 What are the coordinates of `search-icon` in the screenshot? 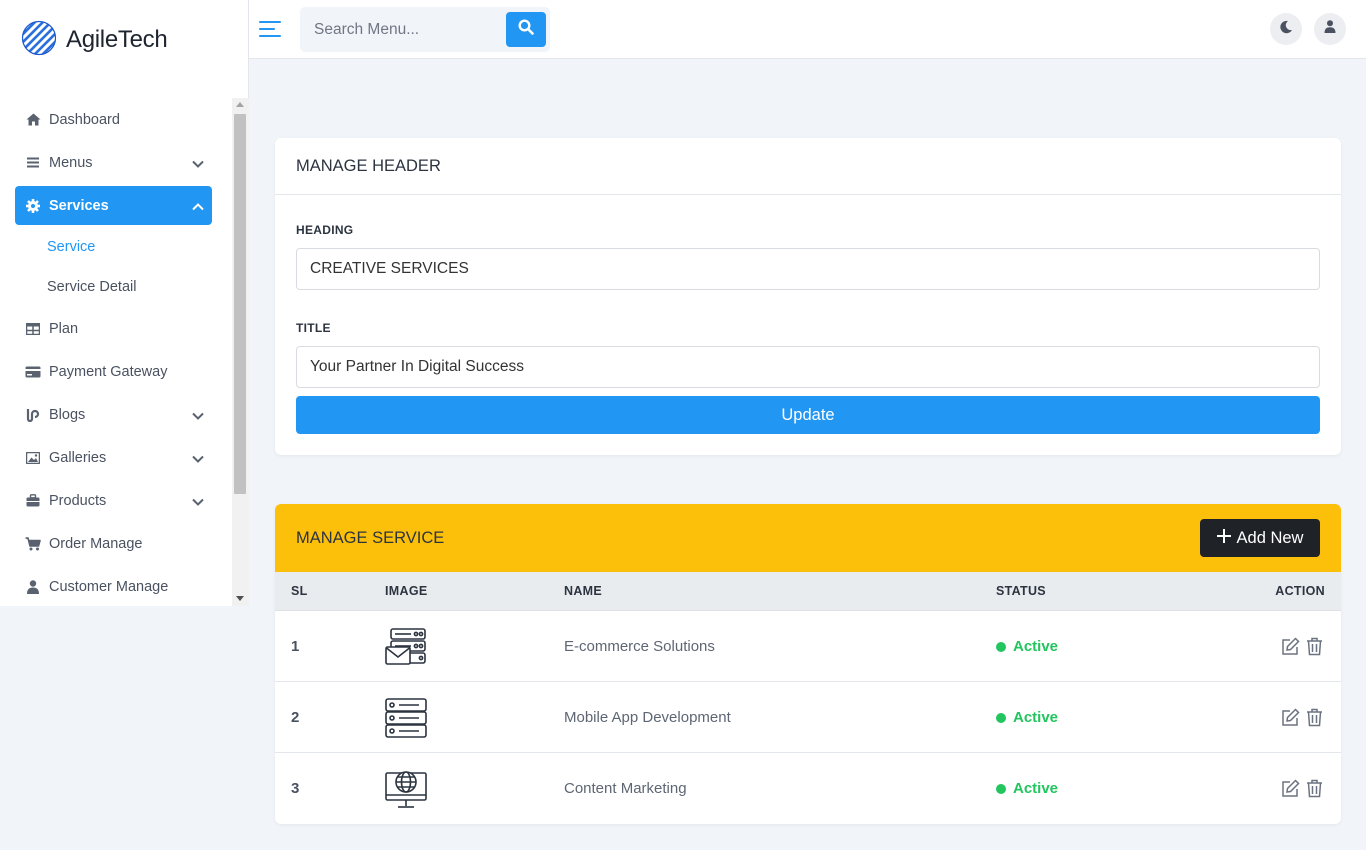 It's located at (526, 29).